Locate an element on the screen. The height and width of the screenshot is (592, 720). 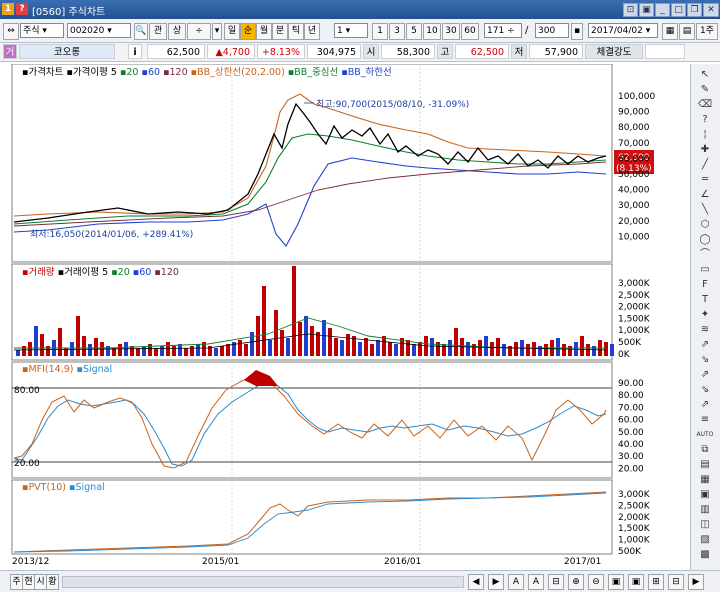
expand-icon: ⊞ is located at coordinates (656, 582).